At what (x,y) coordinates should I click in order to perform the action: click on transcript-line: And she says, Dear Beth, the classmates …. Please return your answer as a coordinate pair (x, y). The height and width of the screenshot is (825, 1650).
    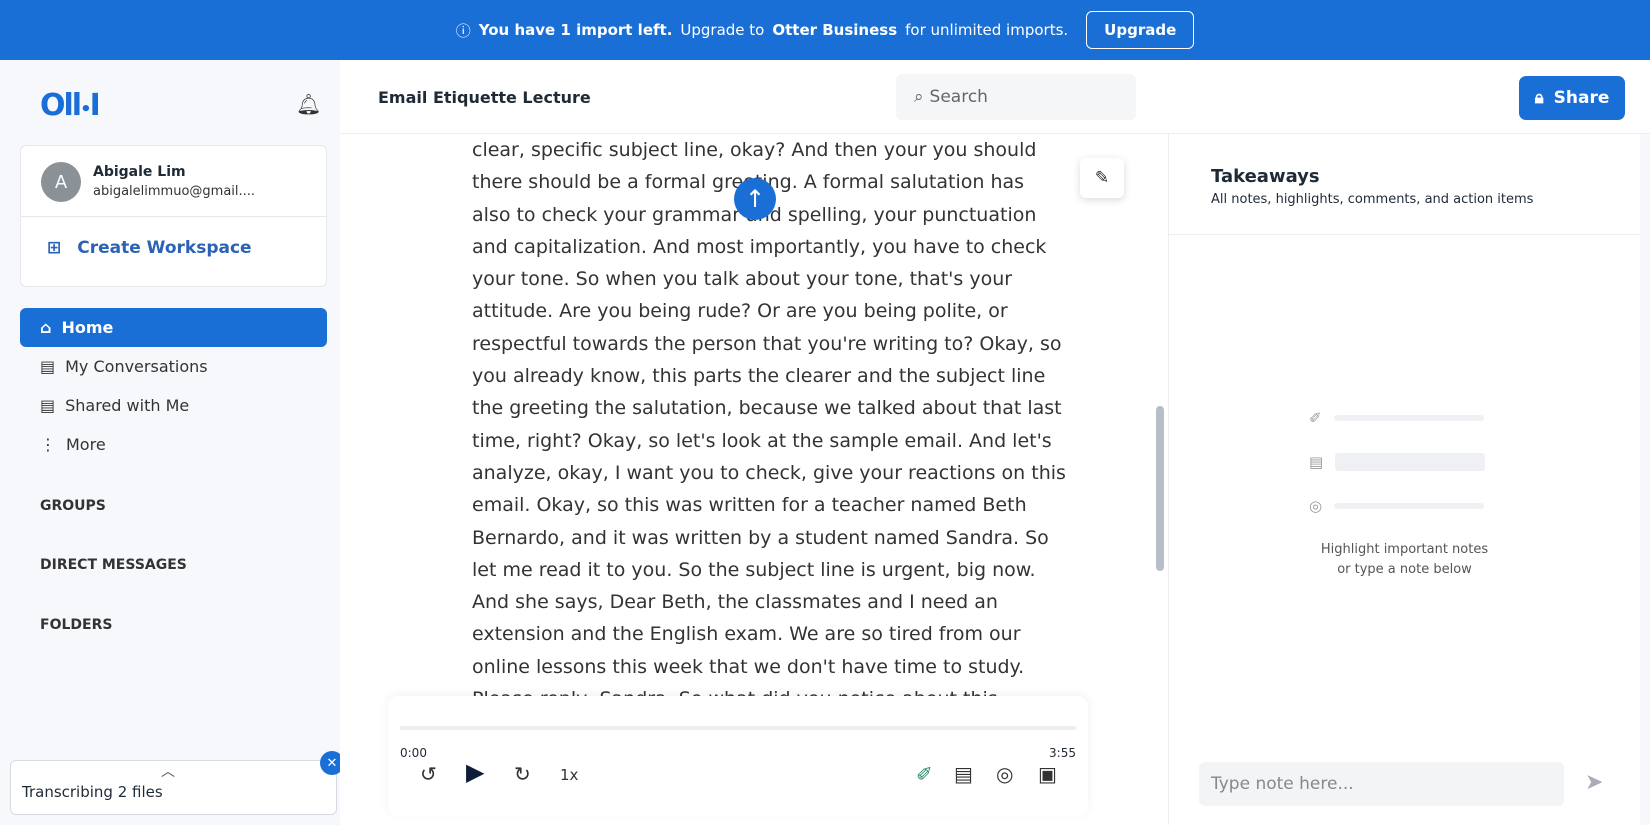
    Looking at the image, I should click on (735, 602).